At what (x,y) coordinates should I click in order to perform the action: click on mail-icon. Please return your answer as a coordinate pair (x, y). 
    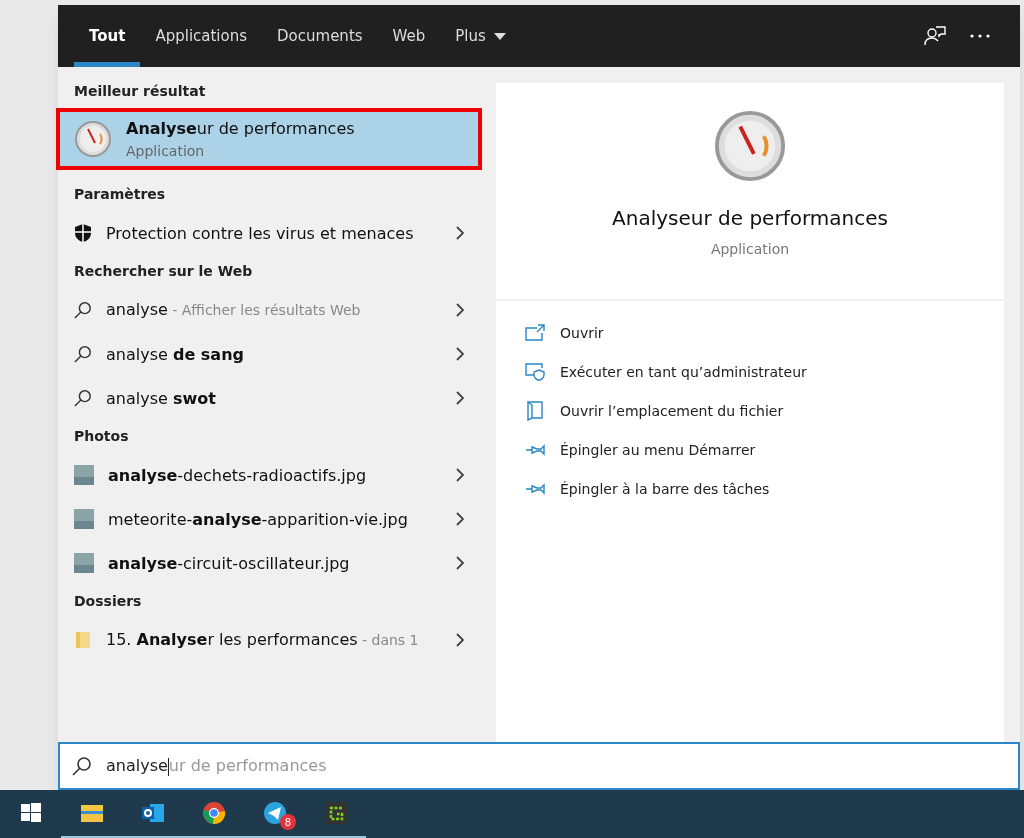
    Looking at the image, I should click on (152, 813).